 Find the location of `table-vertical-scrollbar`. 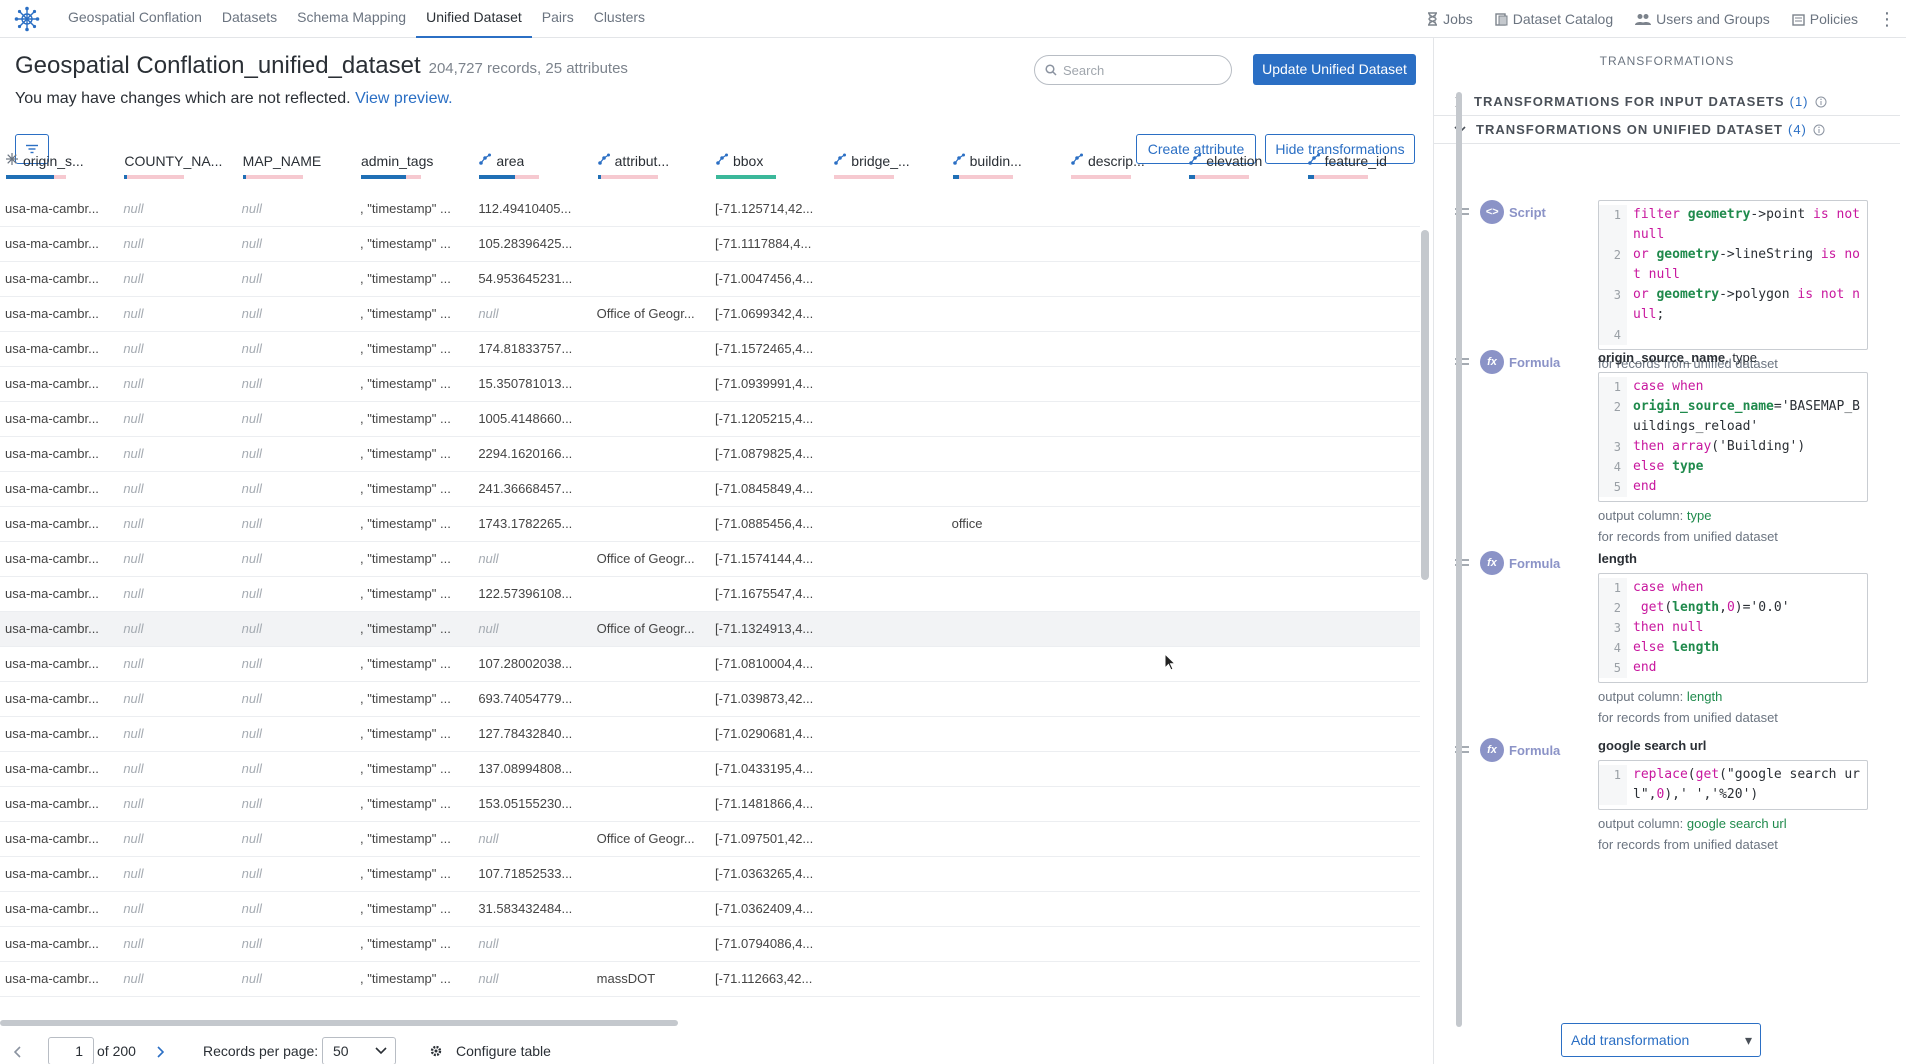

table-vertical-scrollbar is located at coordinates (1425, 405).